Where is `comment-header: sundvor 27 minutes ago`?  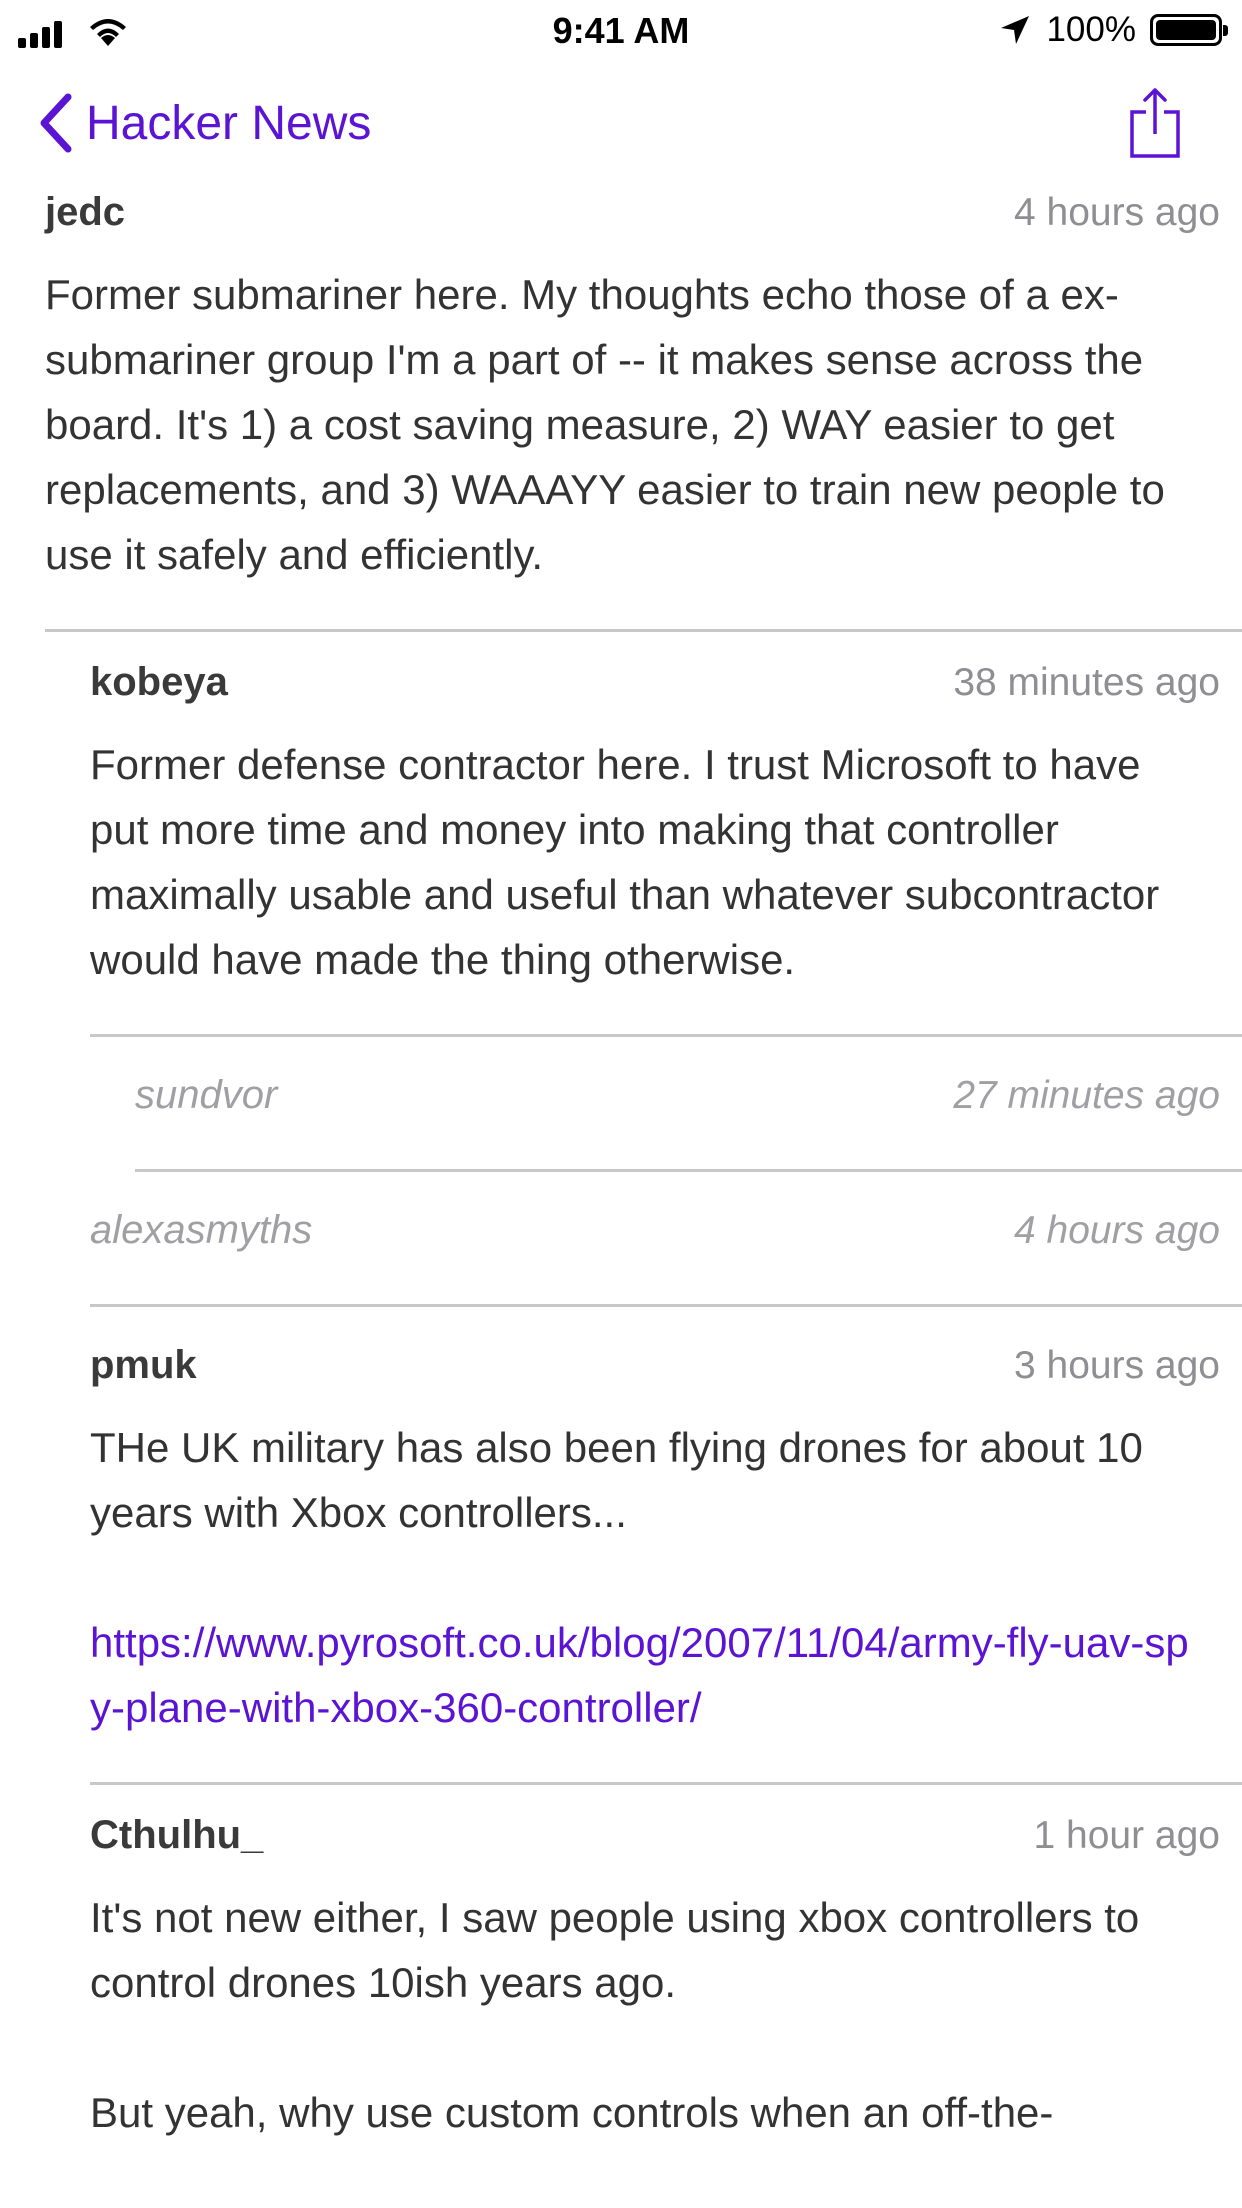
comment-header: sundvor 27 minutes ago is located at coordinates (688, 1104).